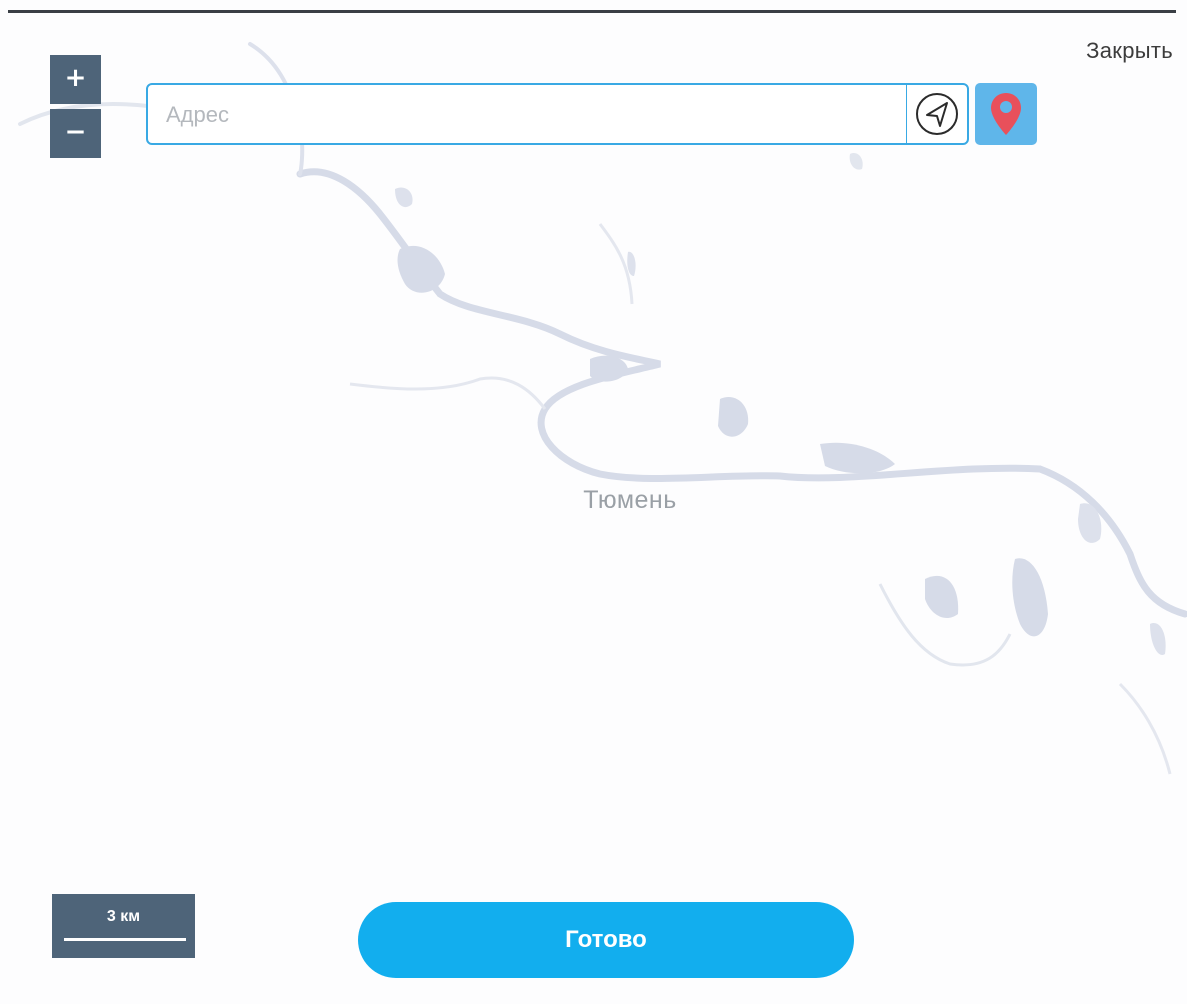 This screenshot has height=1004, width=1187. I want to click on map-scale: 3 км, so click(123, 926).